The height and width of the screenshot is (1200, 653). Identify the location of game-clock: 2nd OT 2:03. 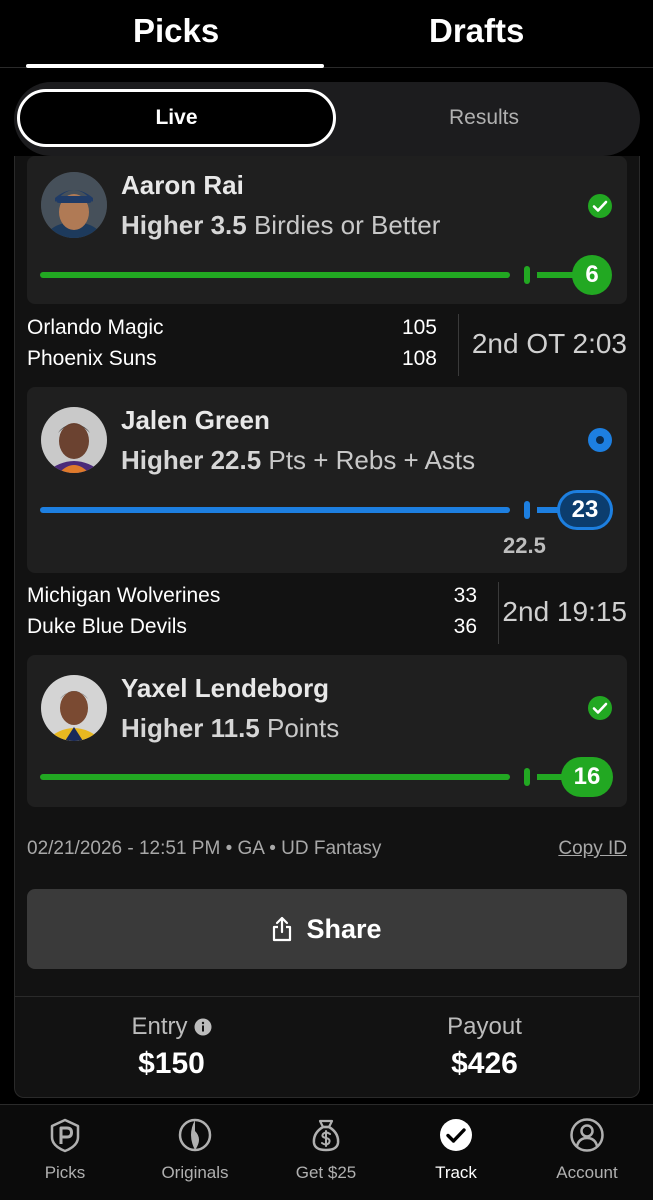
(549, 343).